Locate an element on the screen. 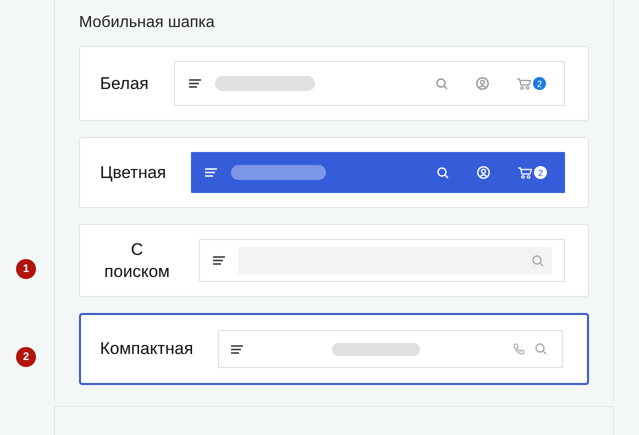 This screenshot has width=639, height=435. search-field is located at coordinates (395, 260).